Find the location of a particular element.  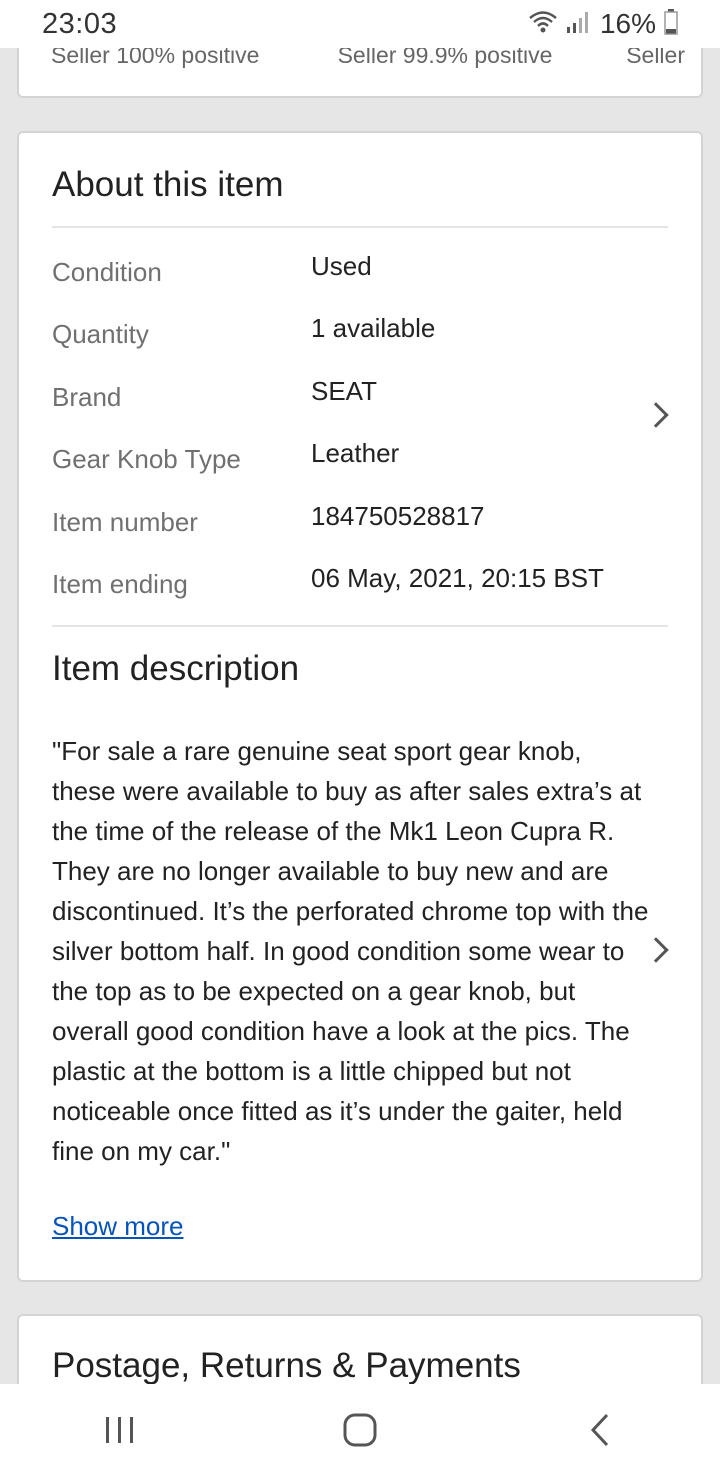

status-icons: 16% is located at coordinates (603, 24).